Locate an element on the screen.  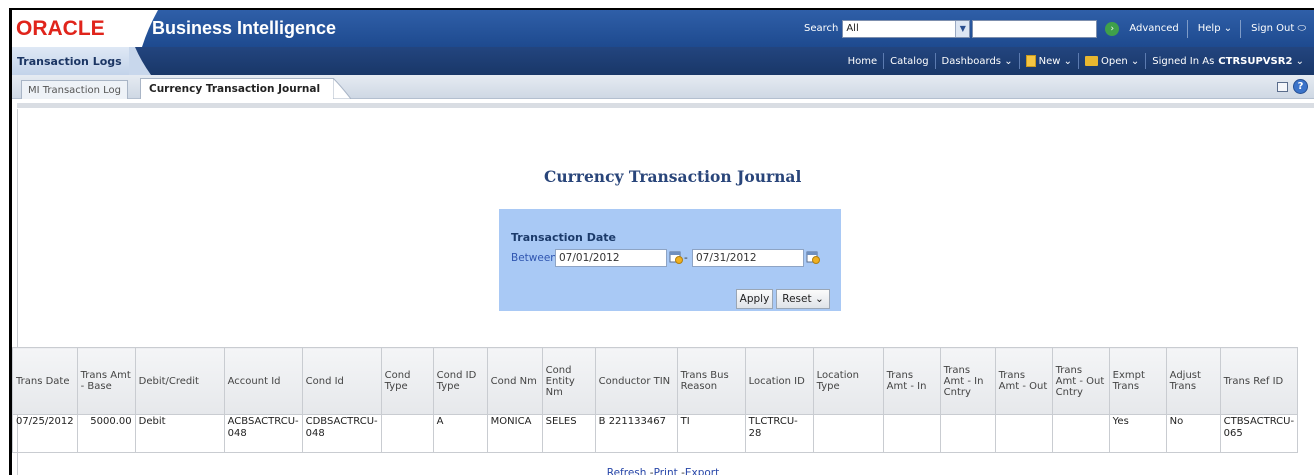
new-document-icon is located at coordinates (1030, 61).